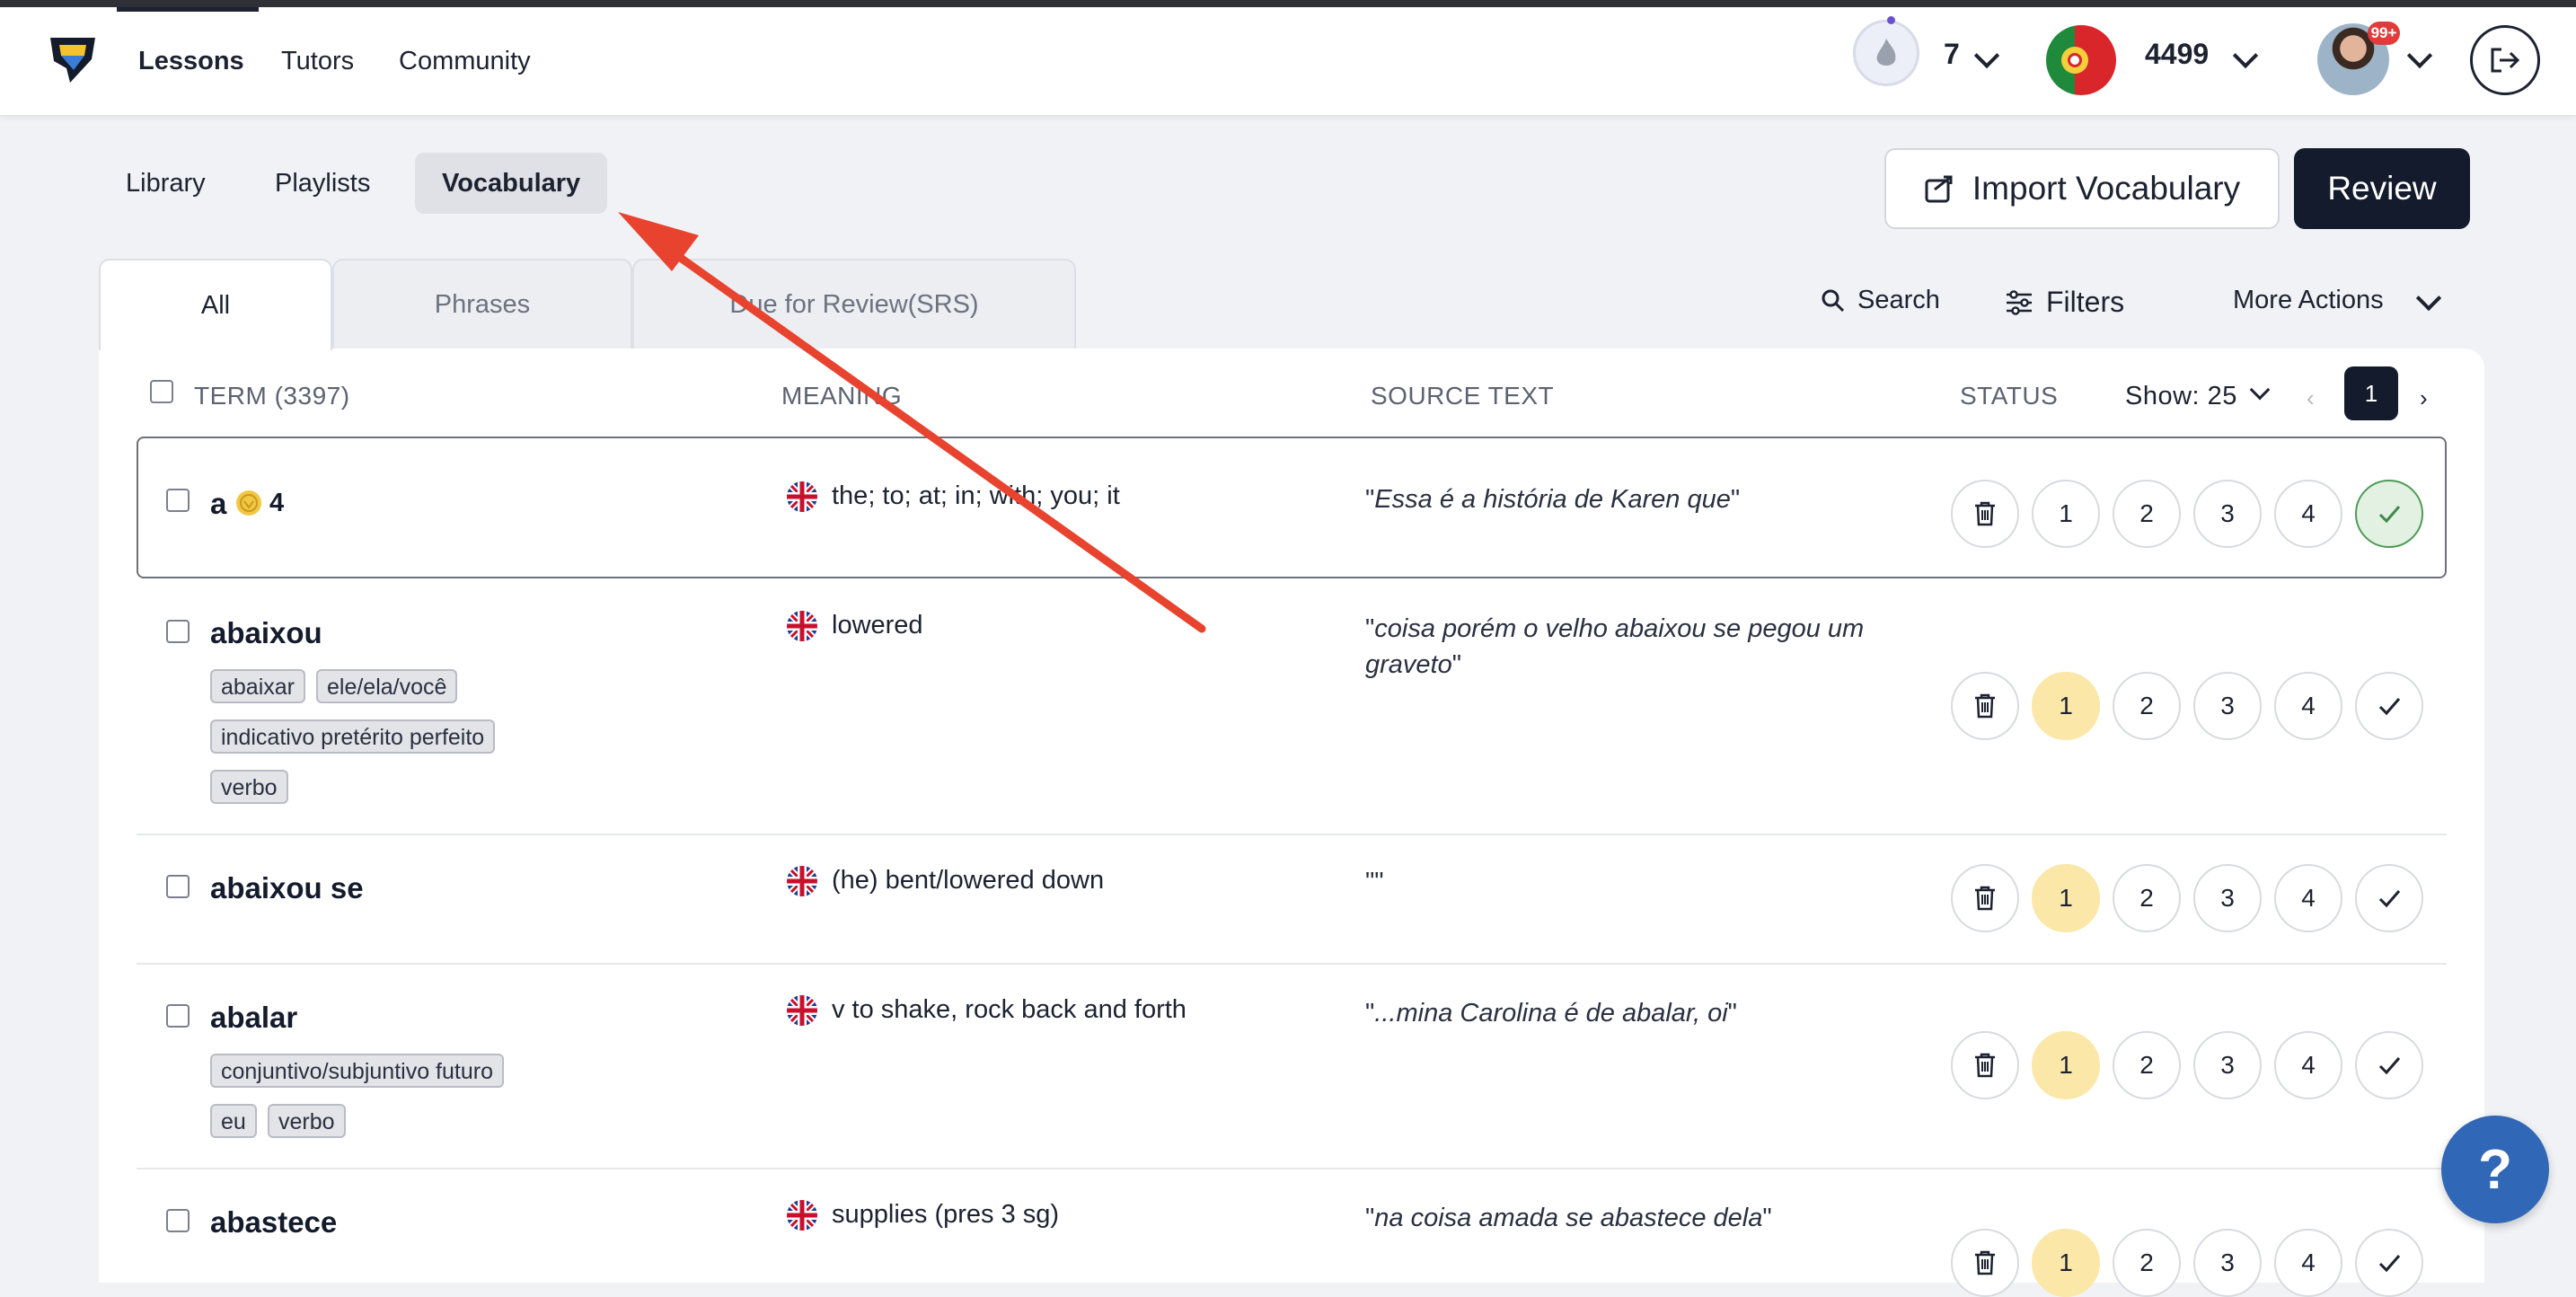  I want to click on filter-tab-all: All, so click(215, 304).